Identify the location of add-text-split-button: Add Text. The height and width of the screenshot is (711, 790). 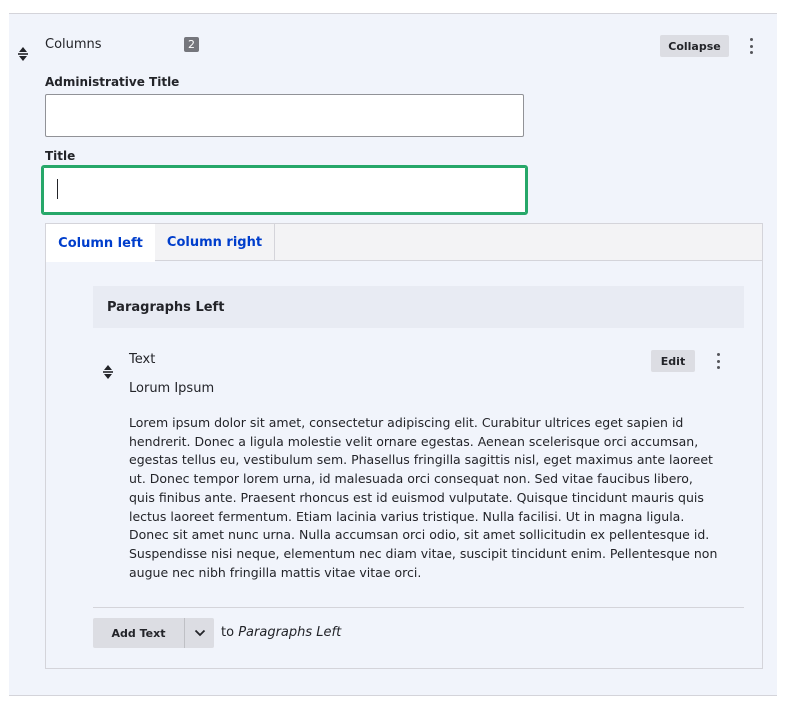
(153, 633).